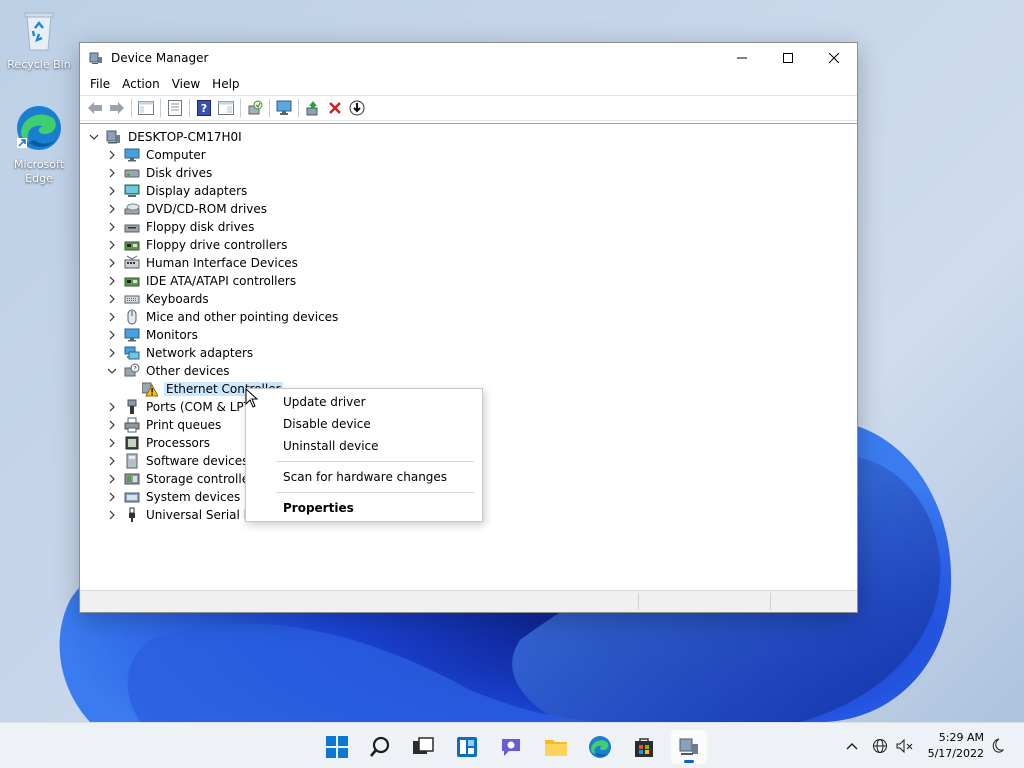 The width and height of the screenshot is (1024, 768). I want to click on window-title: Device Manager, so click(160, 58).